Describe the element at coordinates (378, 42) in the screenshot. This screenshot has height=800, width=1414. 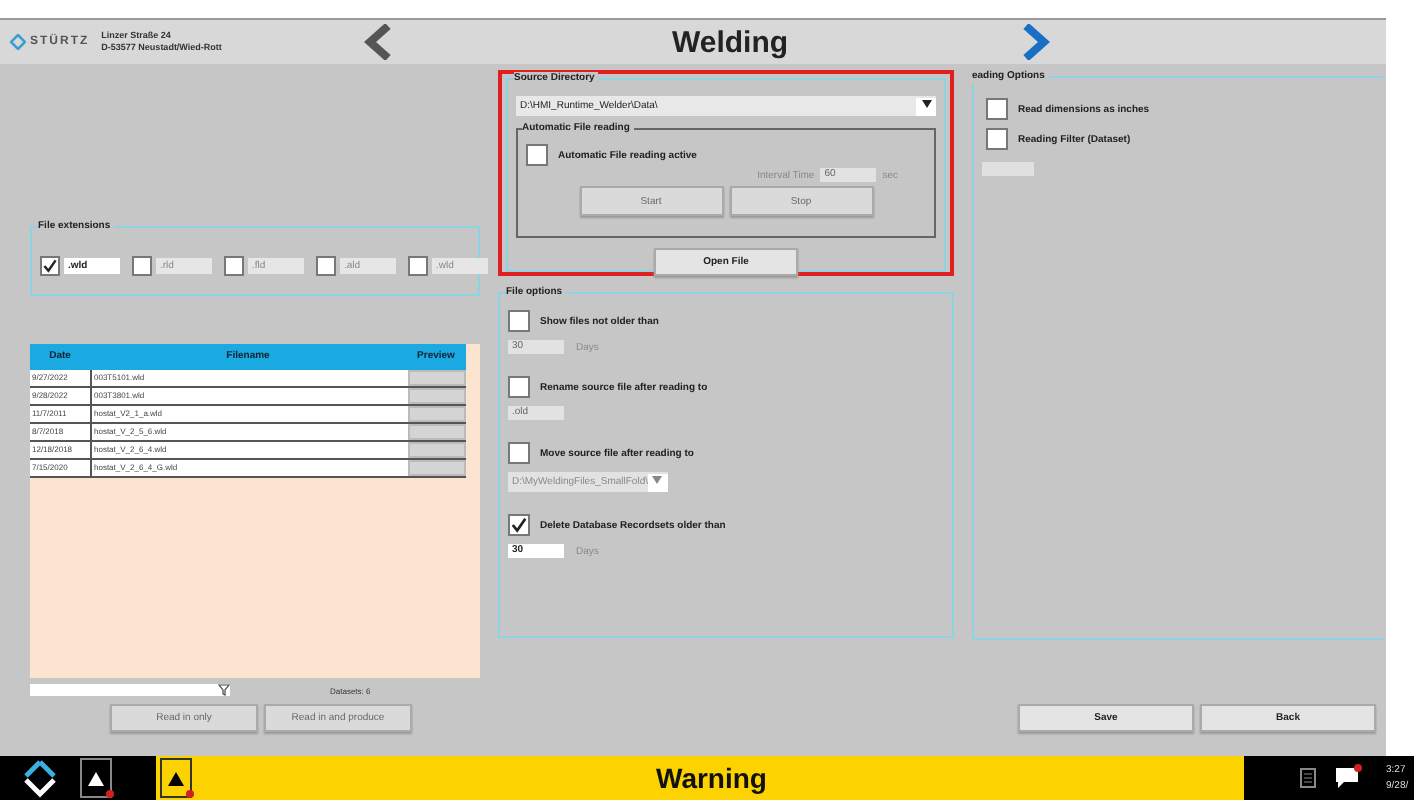
I see `back-chevron-icon` at that location.